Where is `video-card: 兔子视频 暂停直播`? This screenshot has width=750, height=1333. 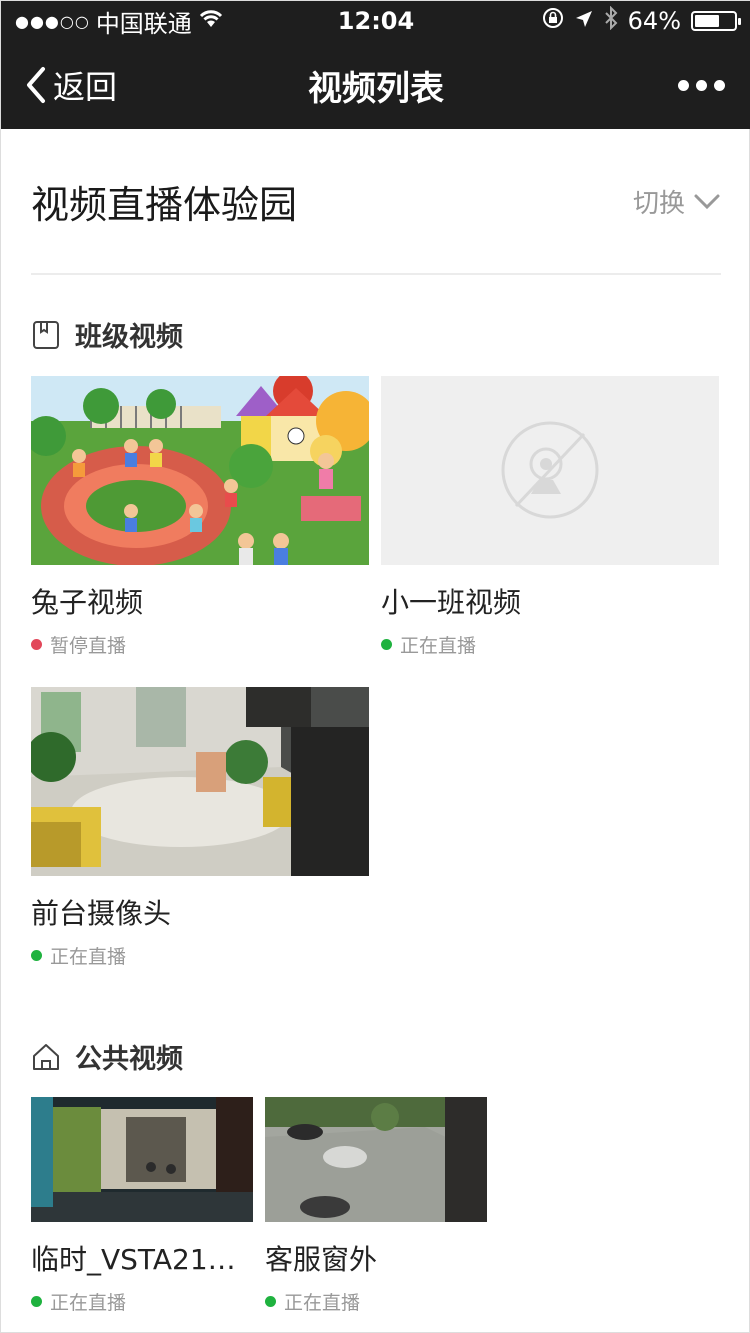 video-card: 兔子视频 暂停直播 is located at coordinates (200, 517).